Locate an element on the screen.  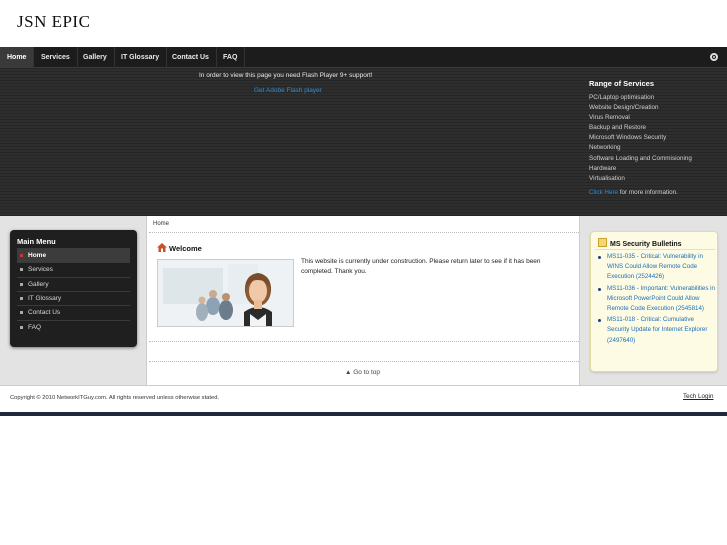
nav-item-services: Services is located at coordinates (56, 57).